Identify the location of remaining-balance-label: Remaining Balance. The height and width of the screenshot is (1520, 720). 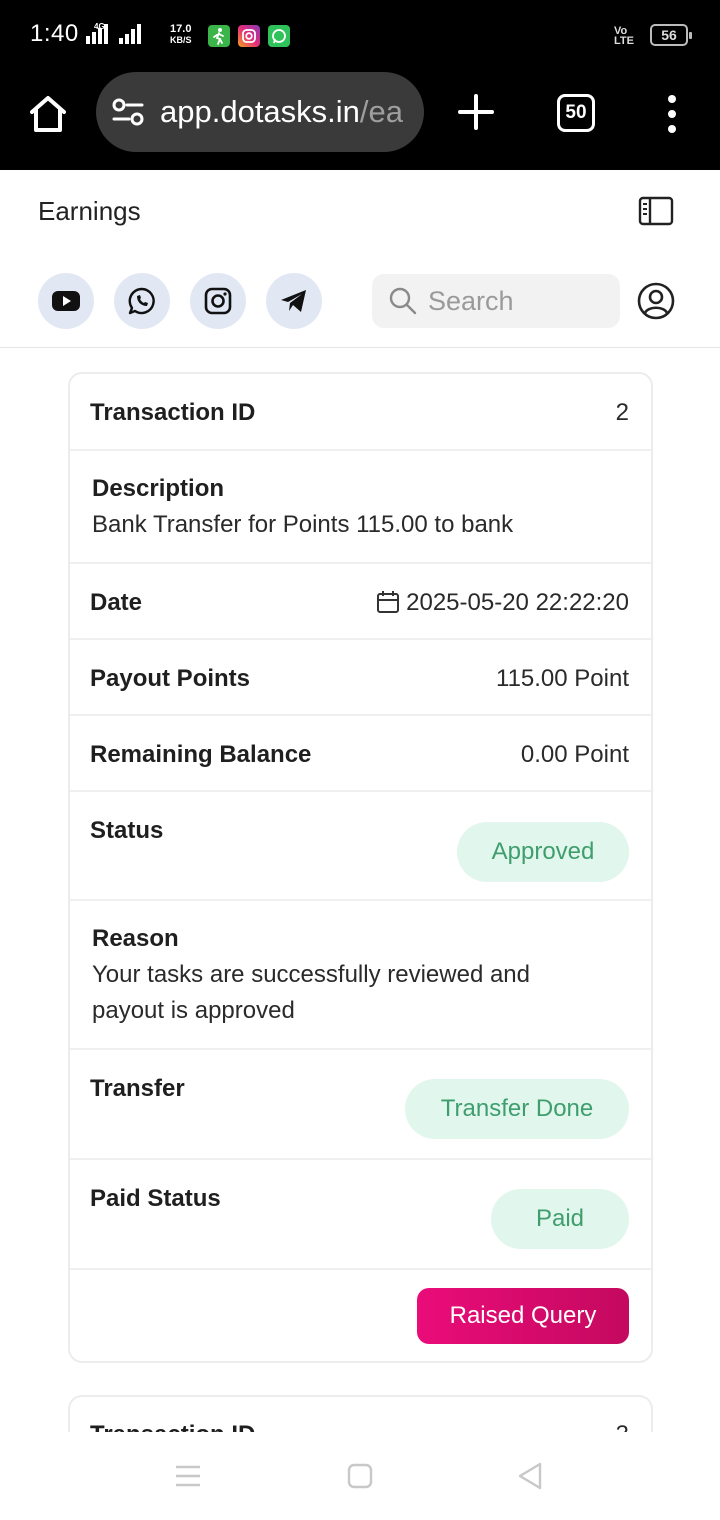
(201, 754).